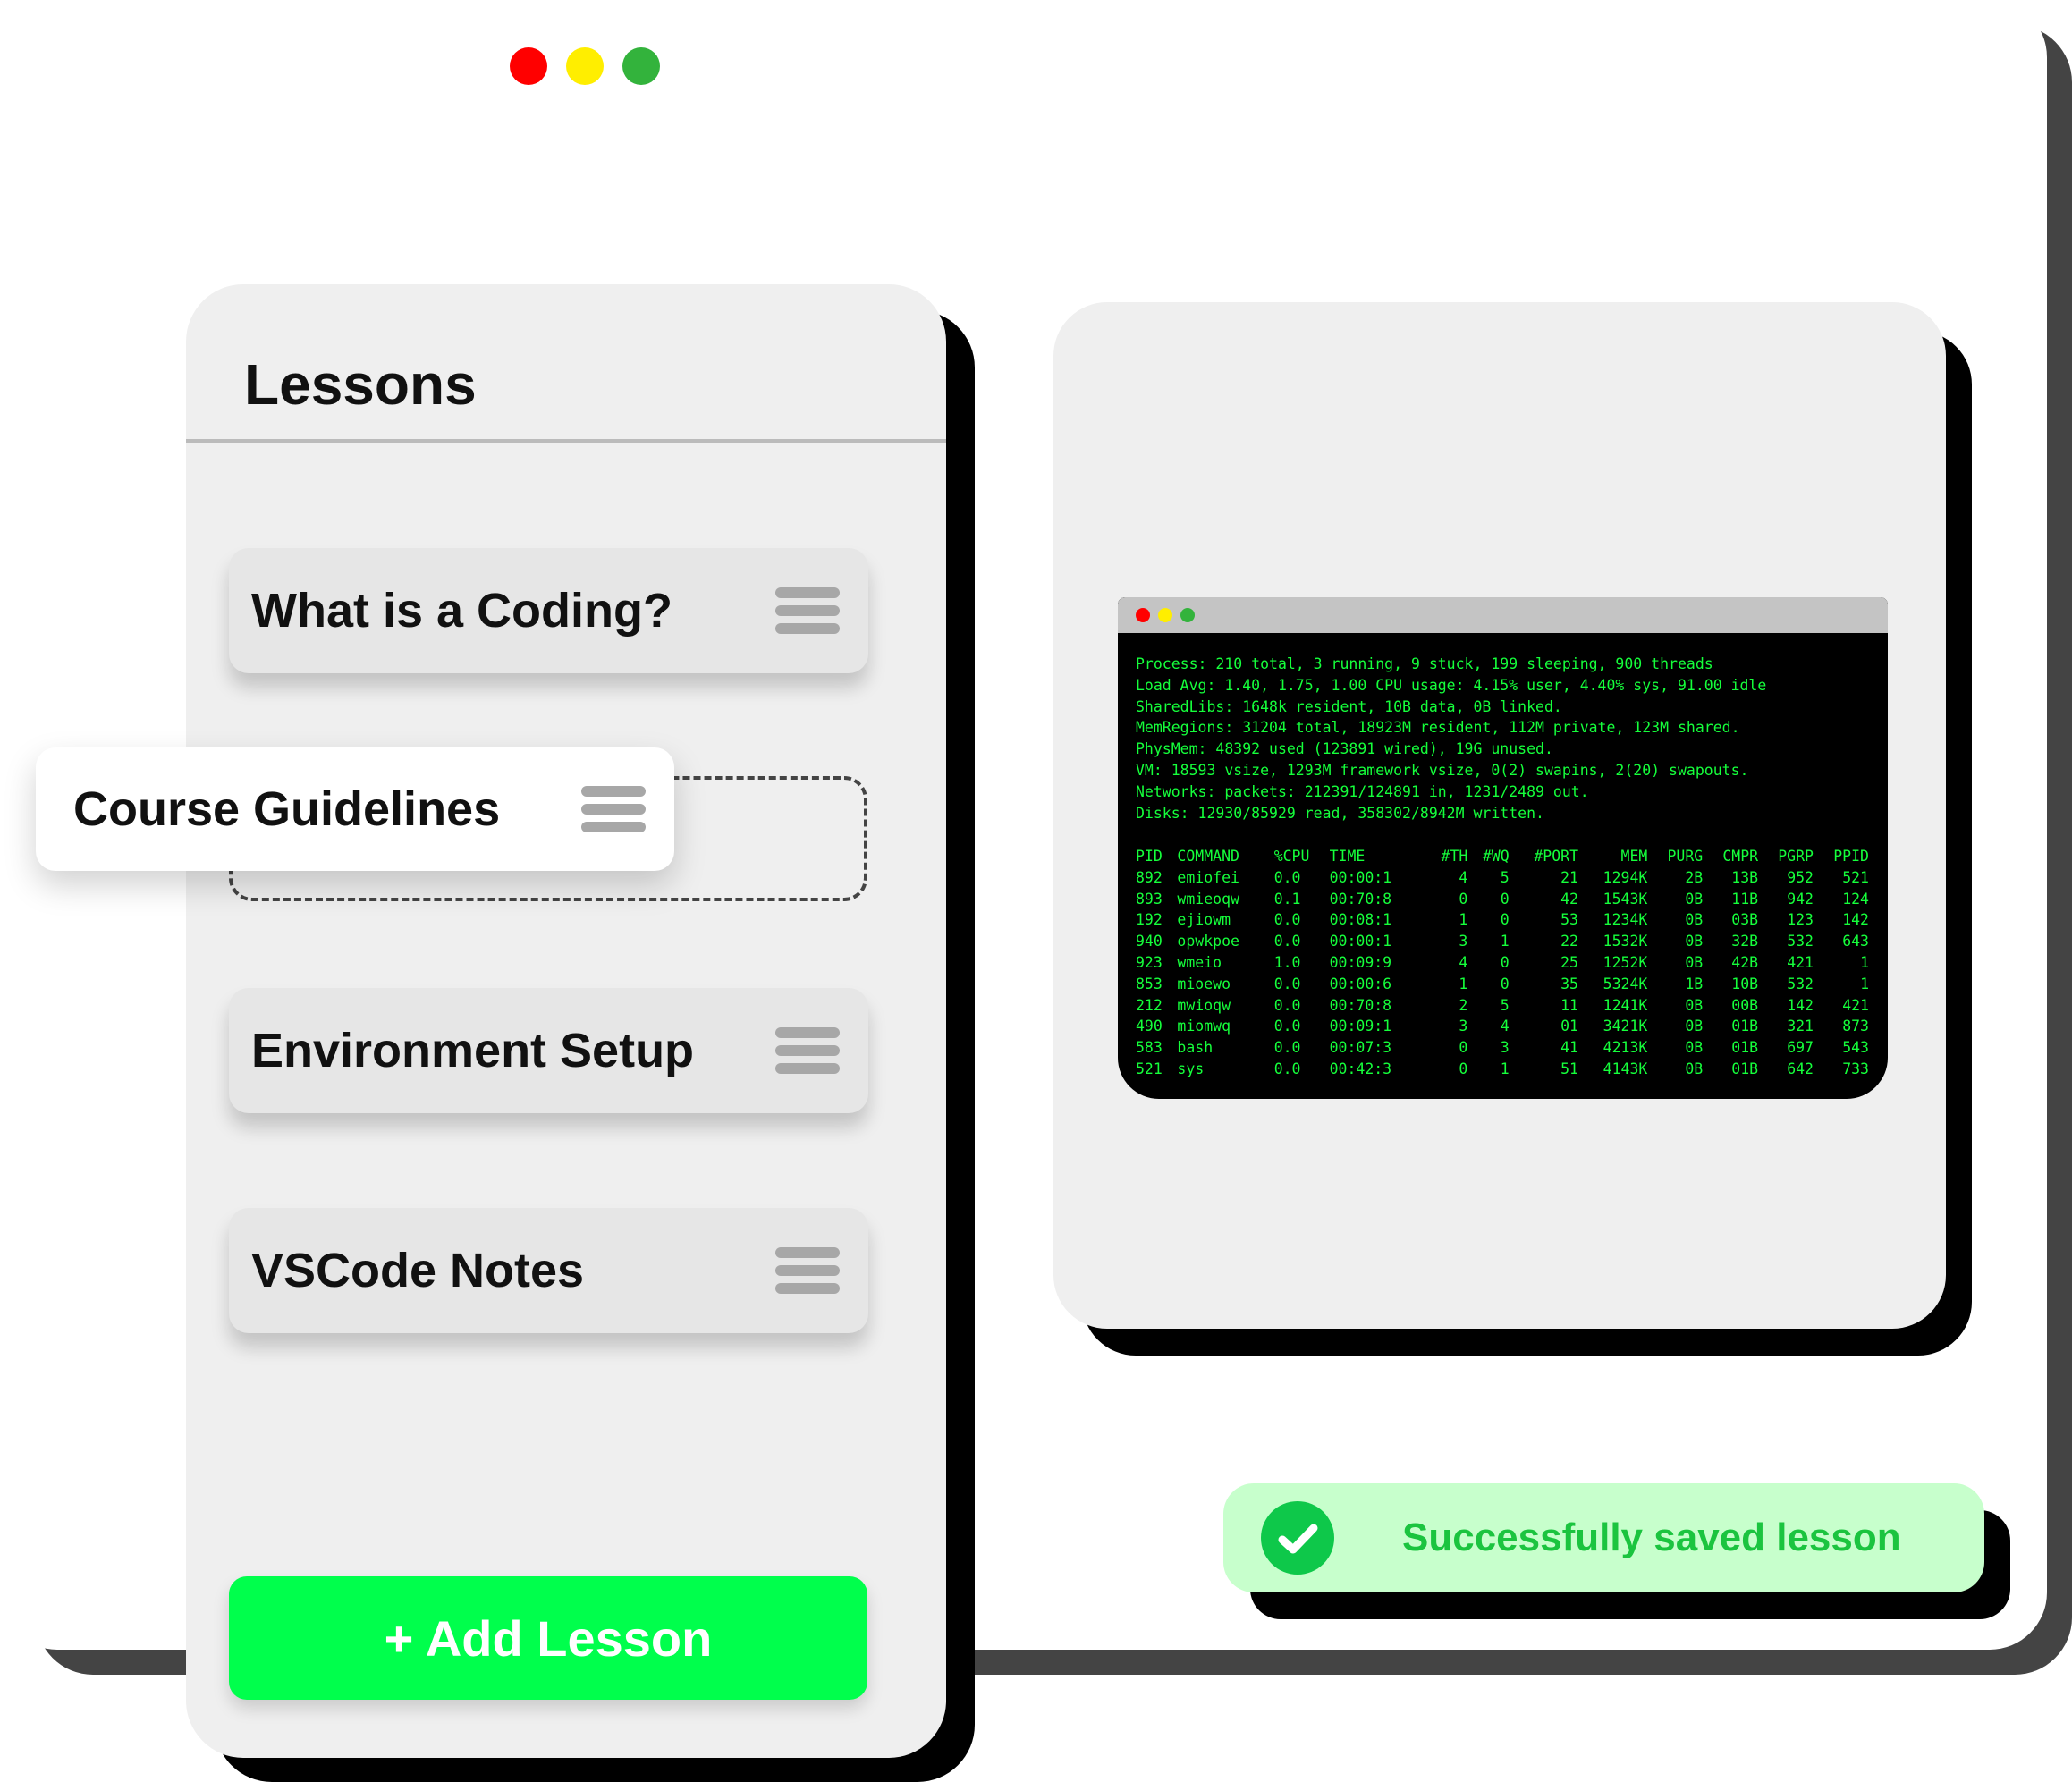 The image size is (2072, 1782). What do you see at coordinates (1204, 983) in the screenshot?
I see `table-cell: mioewo` at bounding box center [1204, 983].